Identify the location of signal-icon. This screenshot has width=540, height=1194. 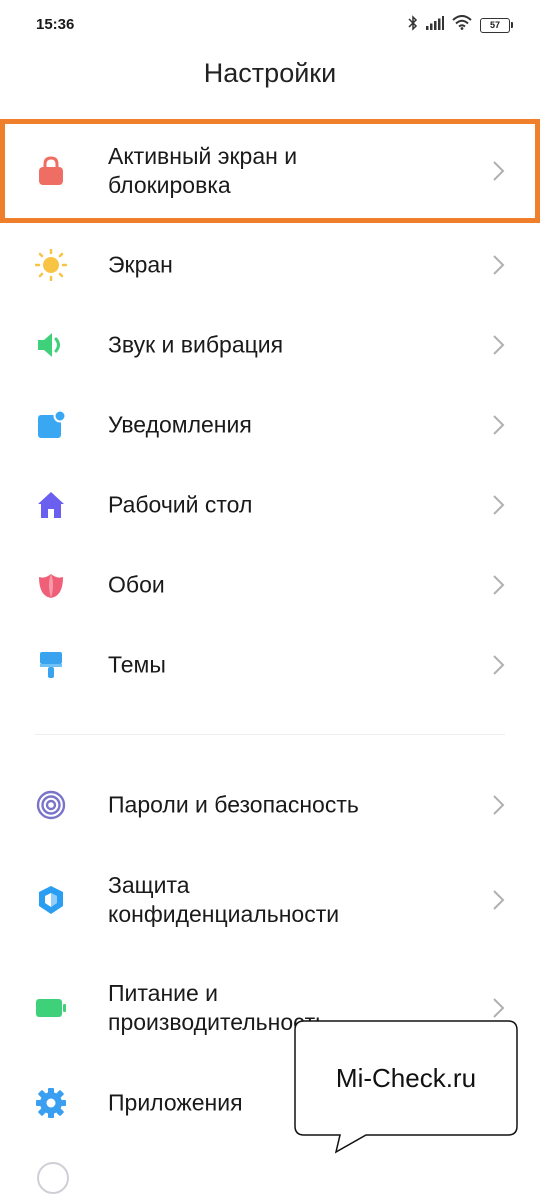
(435, 25).